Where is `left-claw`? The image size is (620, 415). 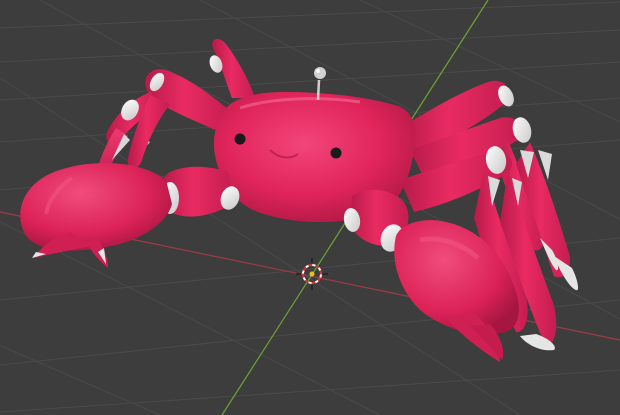
left-claw is located at coordinates (130, 215).